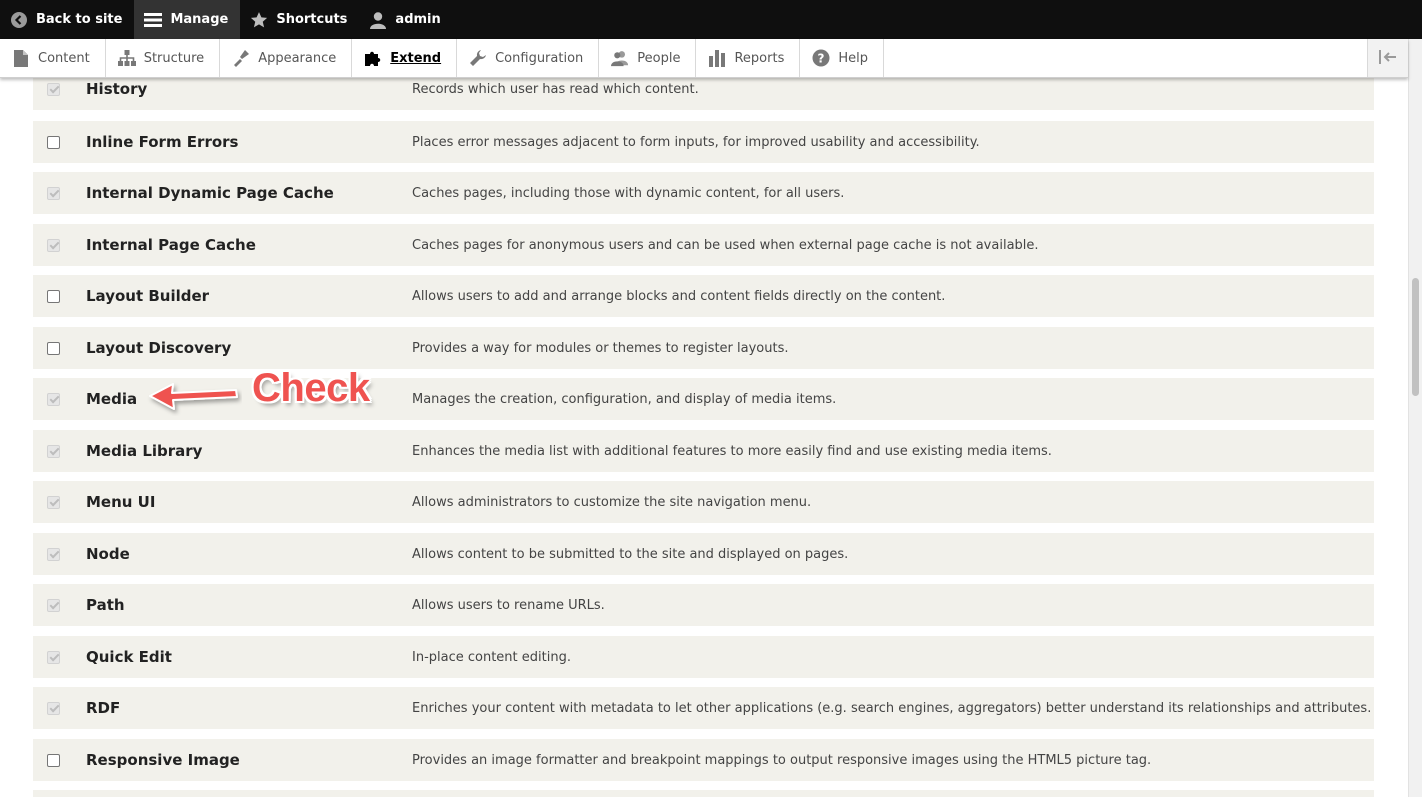 The width and height of the screenshot is (1422, 797). What do you see at coordinates (193, 396) in the screenshot?
I see `annotation-arrow-icon` at bounding box center [193, 396].